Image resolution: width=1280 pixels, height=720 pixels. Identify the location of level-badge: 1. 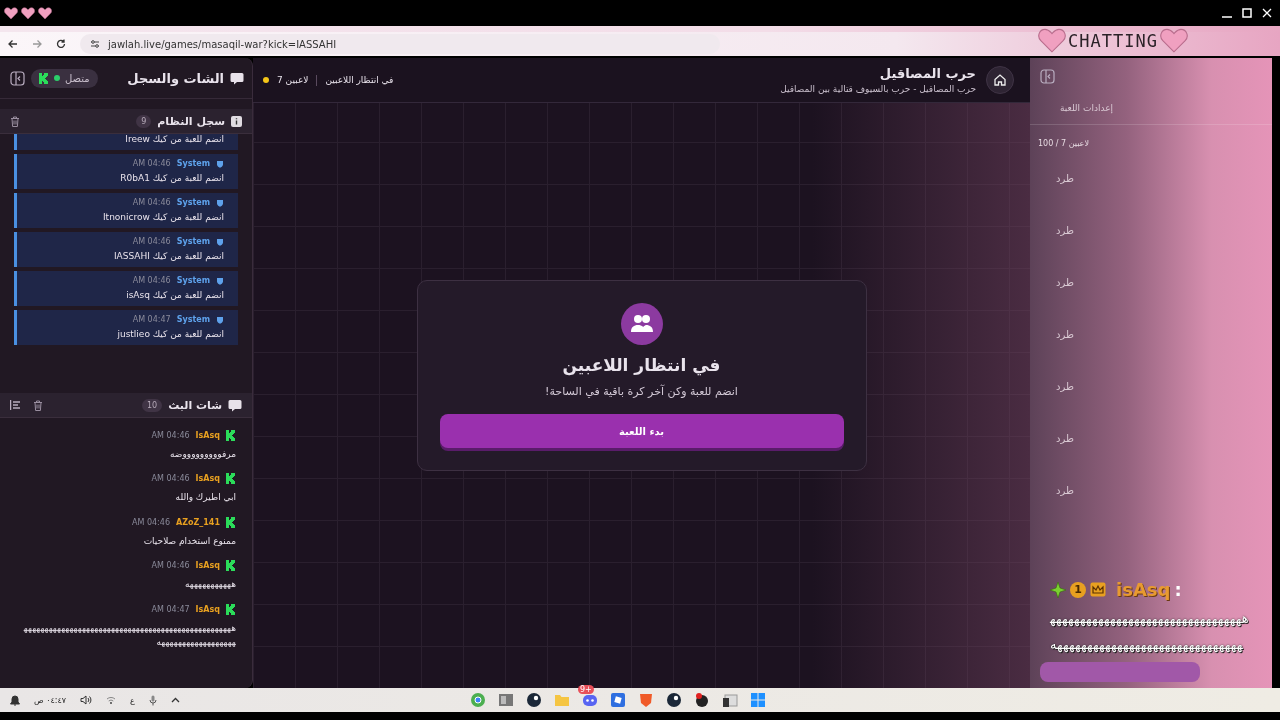
(1078, 589).